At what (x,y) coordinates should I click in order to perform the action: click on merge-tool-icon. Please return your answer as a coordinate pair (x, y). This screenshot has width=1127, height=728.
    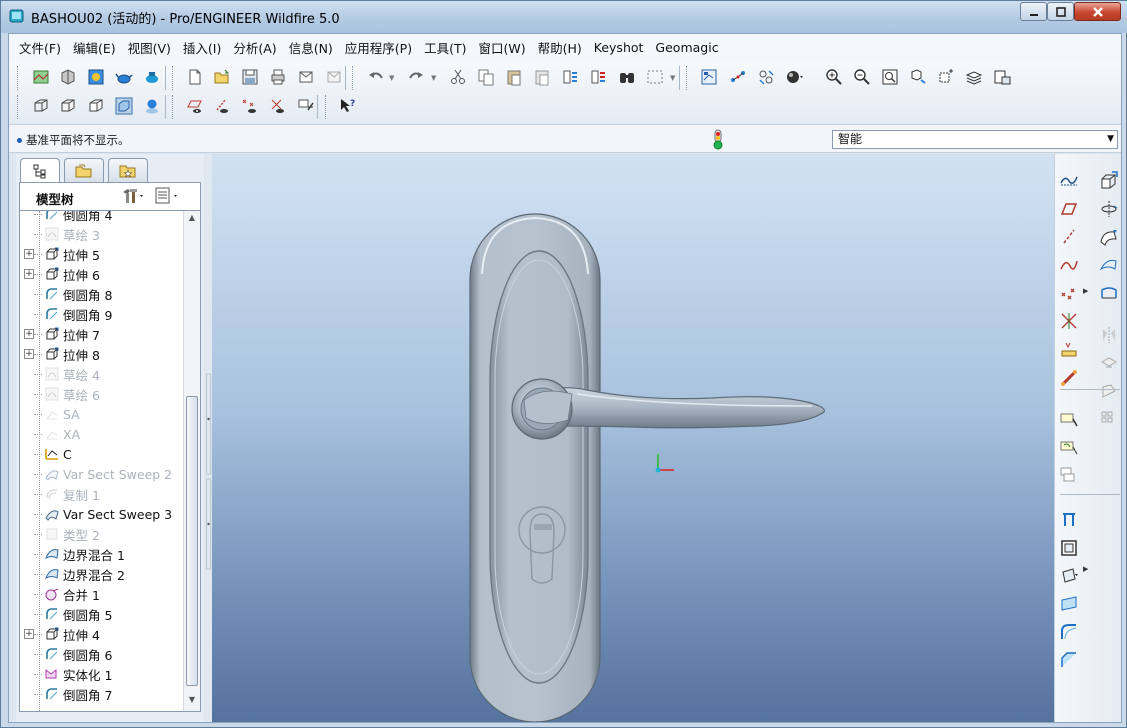
    Looking at the image, I should click on (1109, 363).